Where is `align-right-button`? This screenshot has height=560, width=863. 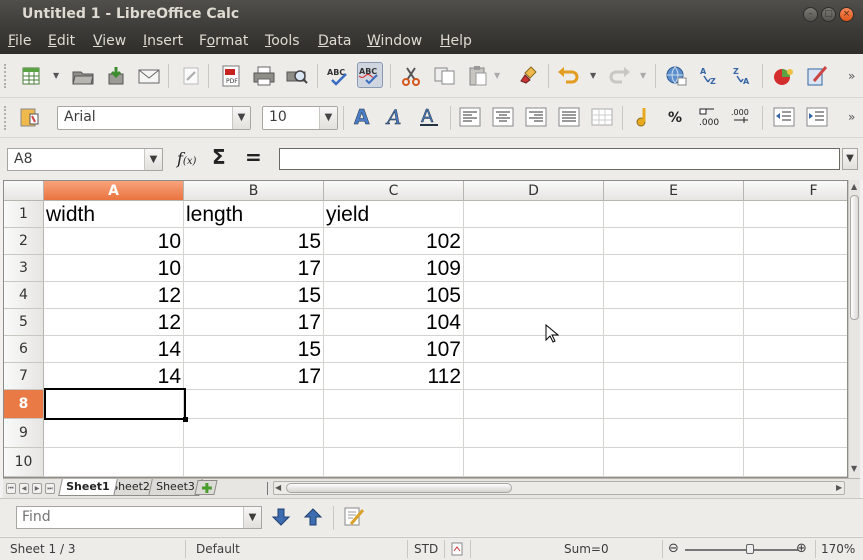
align-right-button is located at coordinates (536, 117).